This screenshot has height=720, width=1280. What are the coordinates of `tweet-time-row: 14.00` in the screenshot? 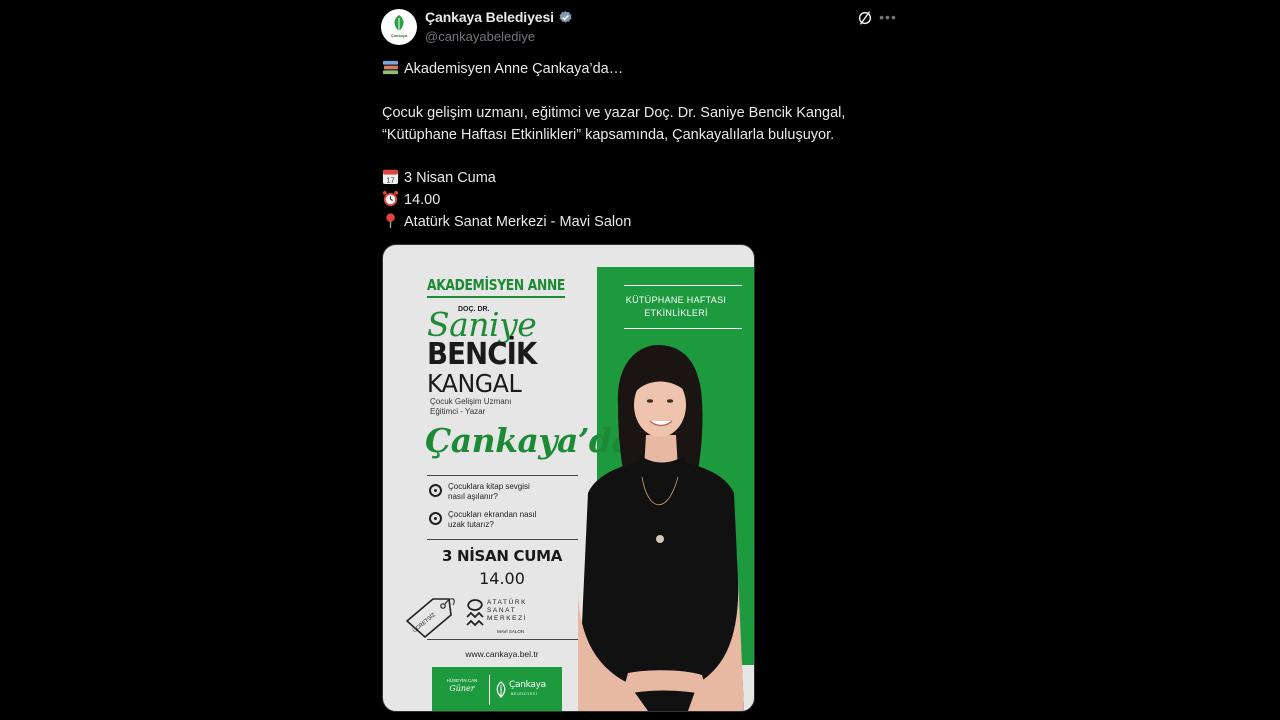 It's located at (411, 200).